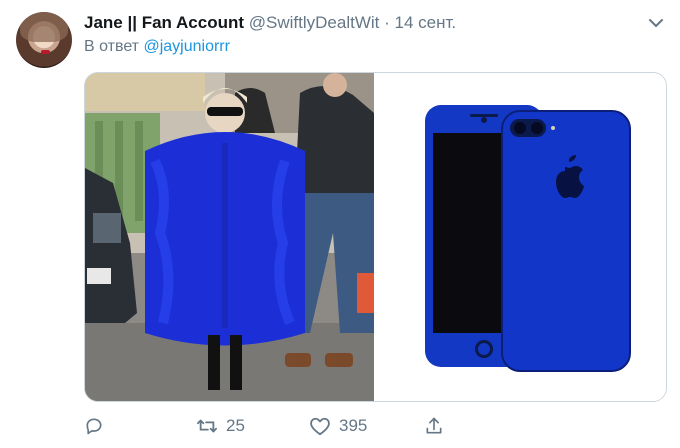  I want to click on retweet-button: 25, so click(220, 426).